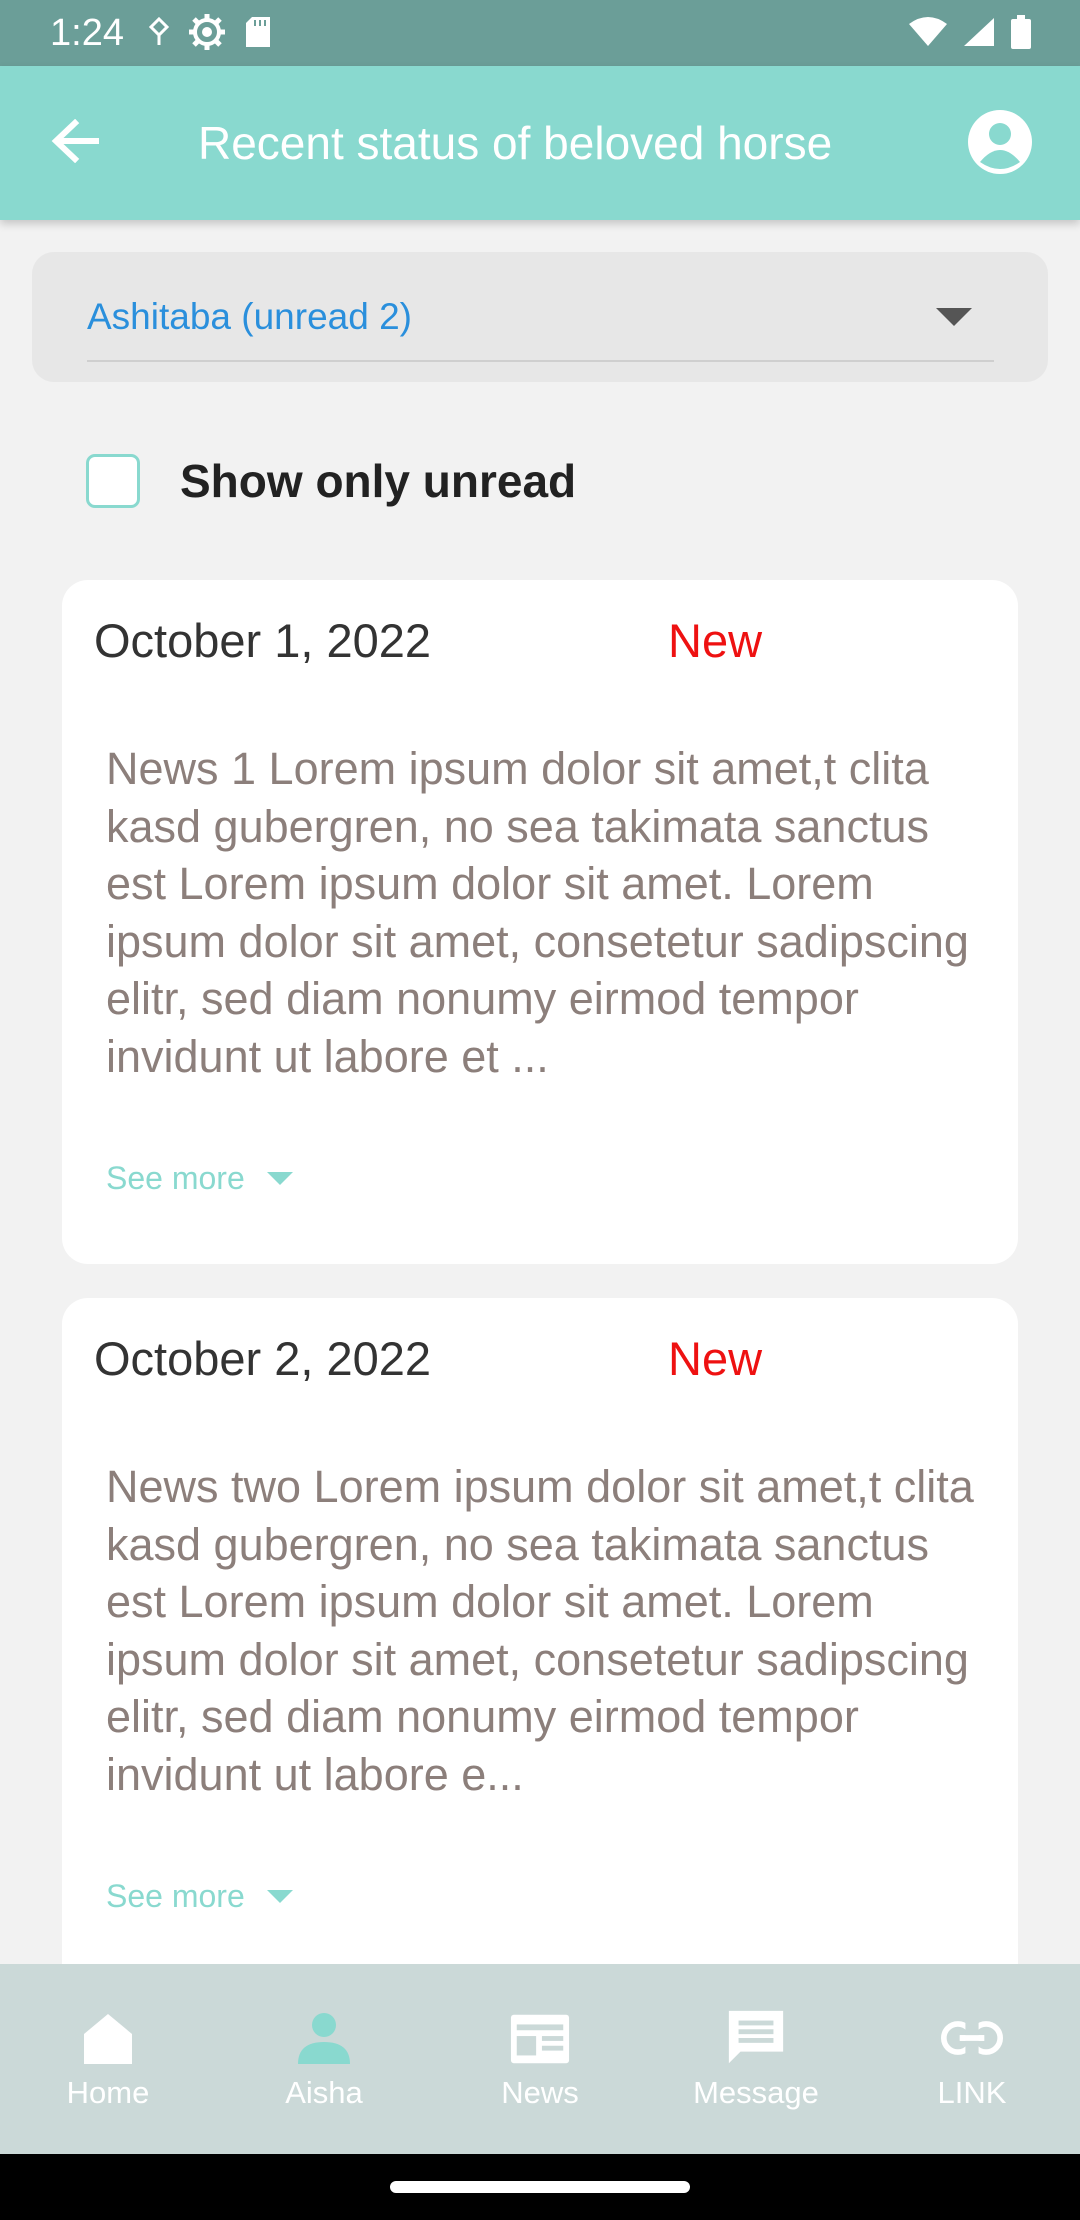 The image size is (1080, 2220). What do you see at coordinates (87, 33) in the screenshot?
I see `status-time: 1:24` at bounding box center [87, 33].